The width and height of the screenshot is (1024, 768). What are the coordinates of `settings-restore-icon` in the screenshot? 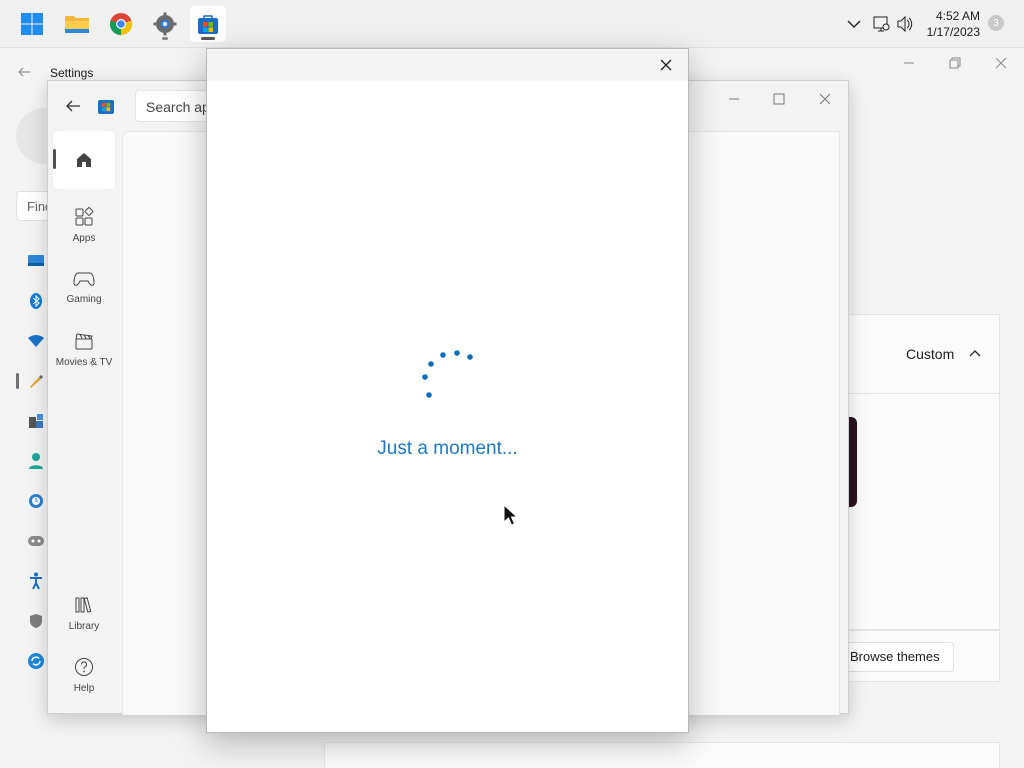 It's located at (955, 63).